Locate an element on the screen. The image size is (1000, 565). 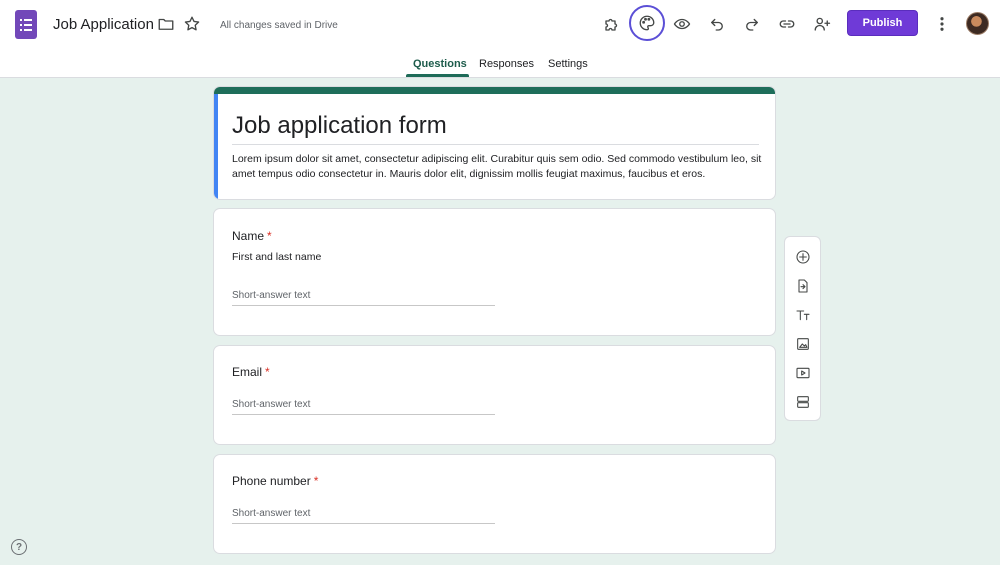
document-title: Job Application is located at coordinates (103, 24).